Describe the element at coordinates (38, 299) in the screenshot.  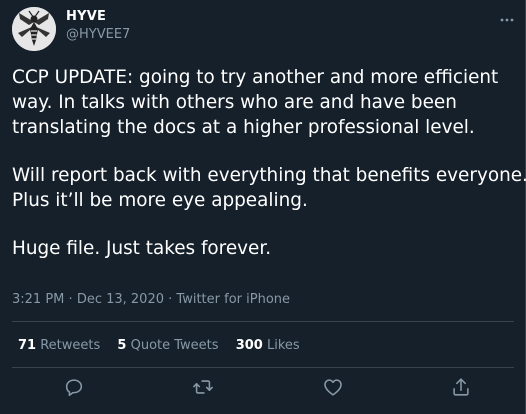
I see `tweet-time: 3:21 PM` at that location.